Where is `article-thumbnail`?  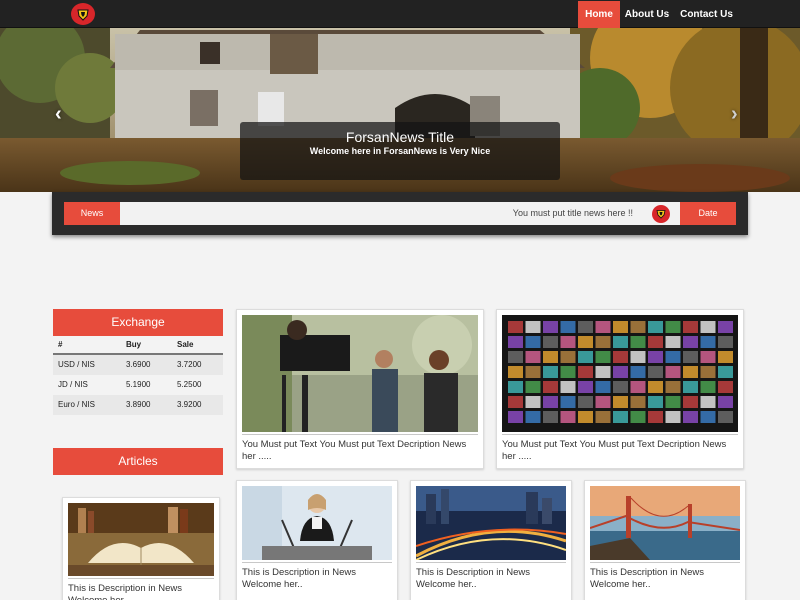 article-thumbnail is located at coordinates (141, 539).